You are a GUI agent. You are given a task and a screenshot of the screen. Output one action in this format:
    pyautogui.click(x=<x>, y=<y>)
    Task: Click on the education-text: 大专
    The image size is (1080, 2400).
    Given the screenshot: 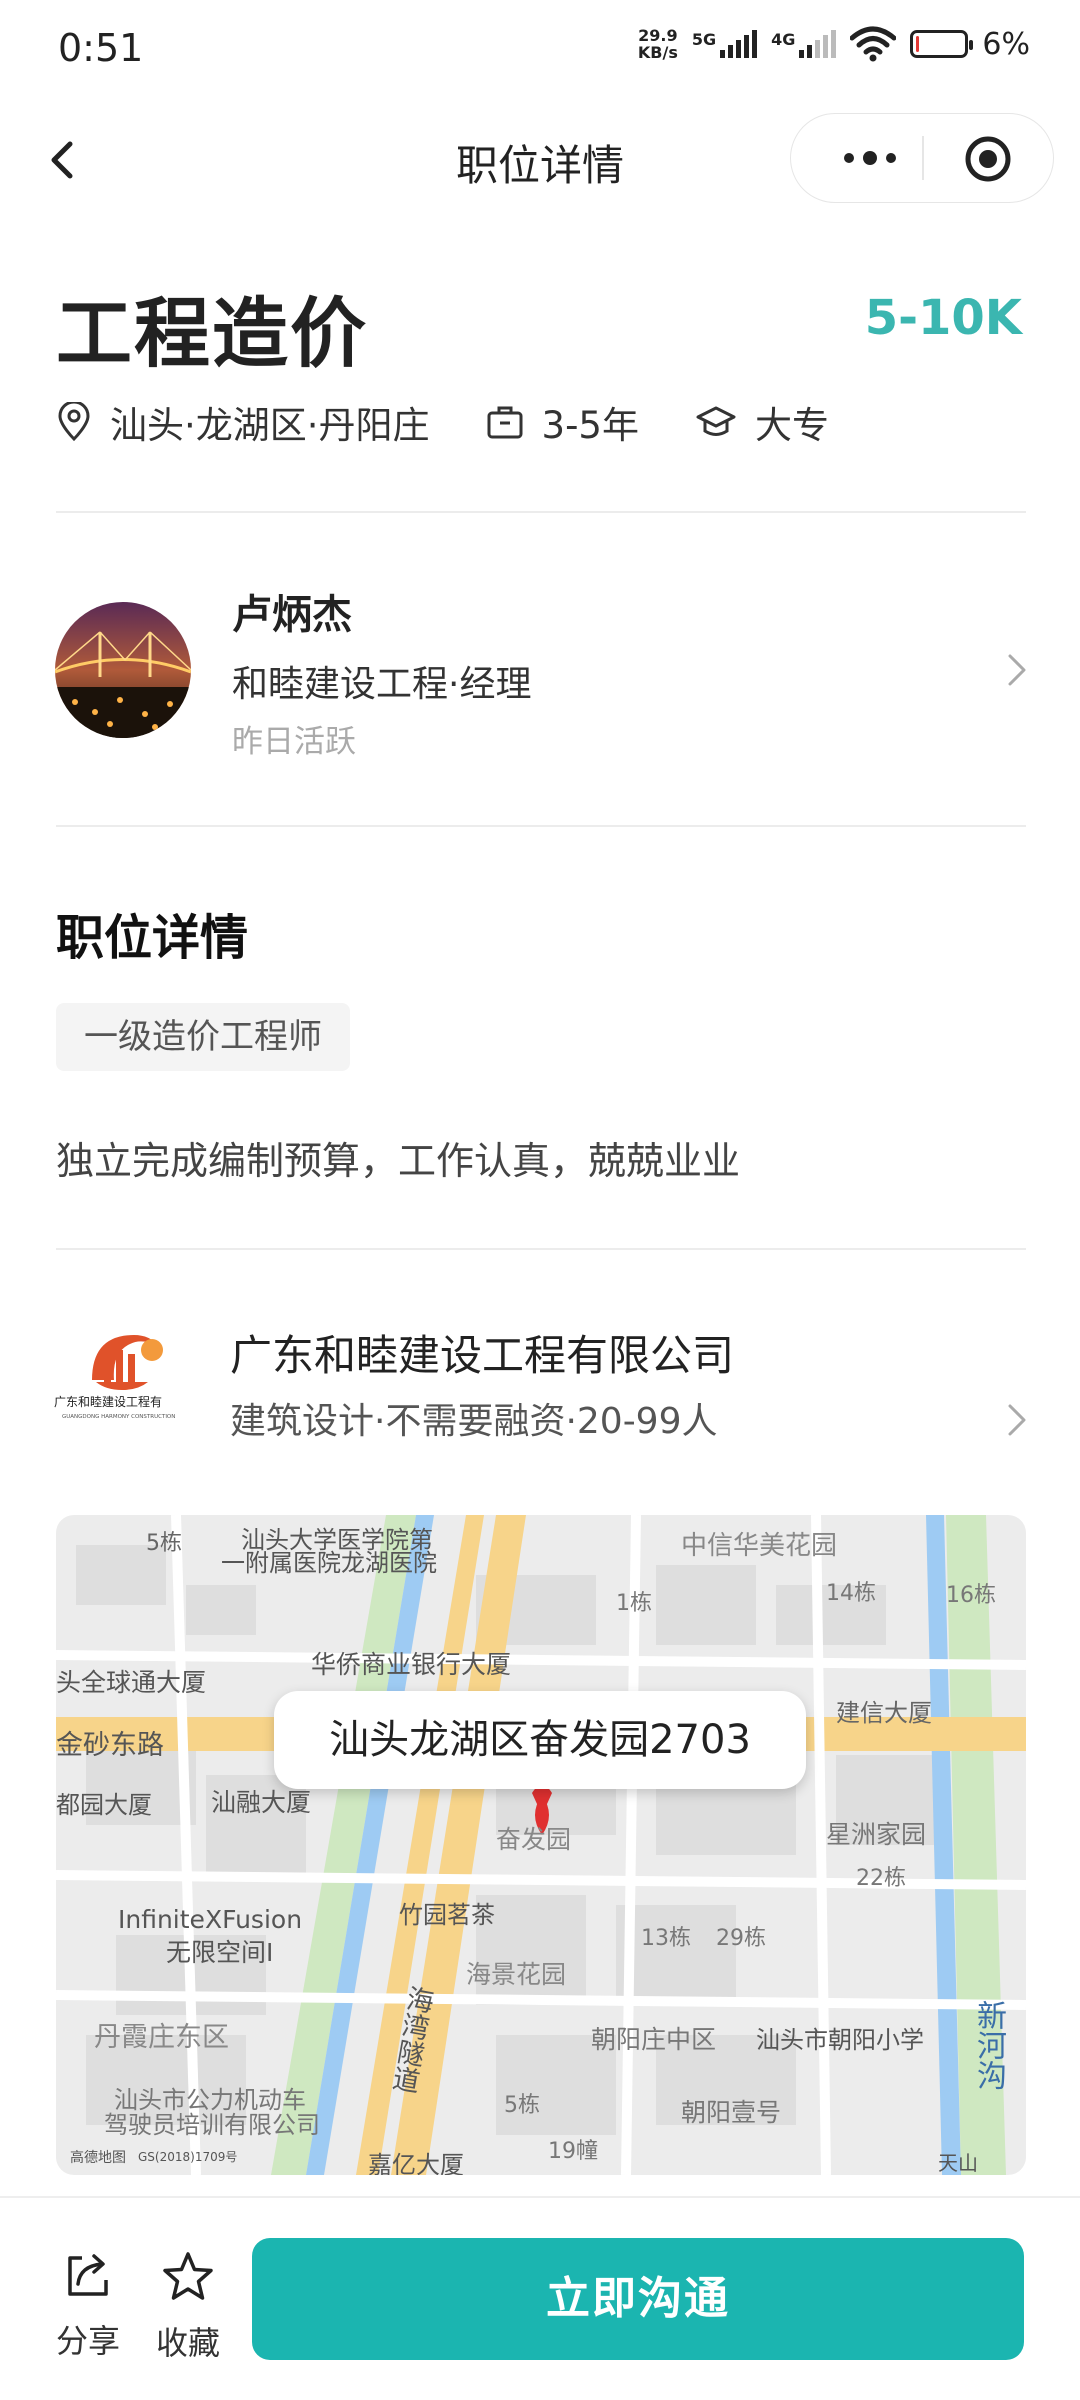 What is the action you would take?
    pyautogui.click(x=791, y=425)
    